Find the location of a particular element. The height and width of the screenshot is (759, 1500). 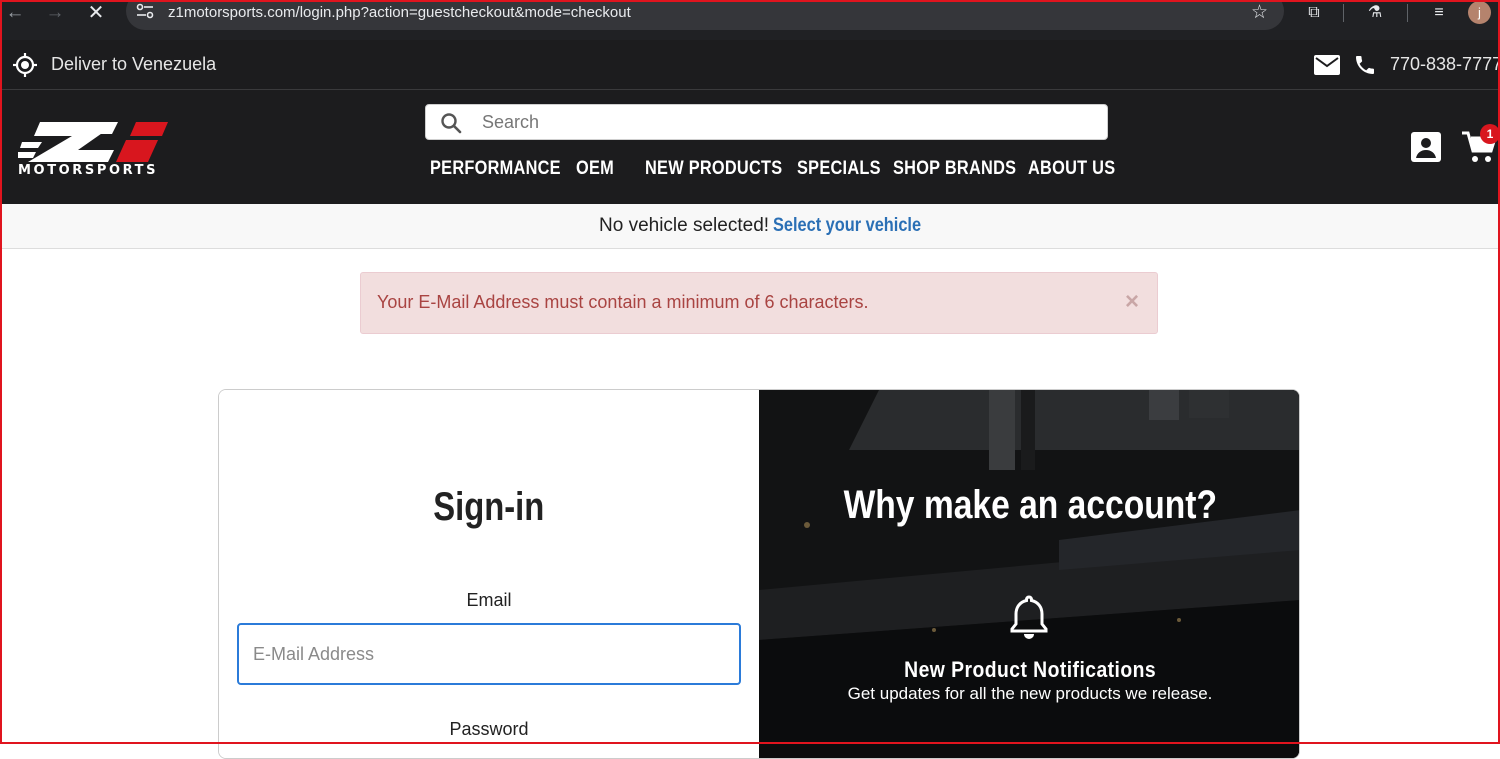

phone-number: 770-838-7777 is located at coordinates (1445, 64).